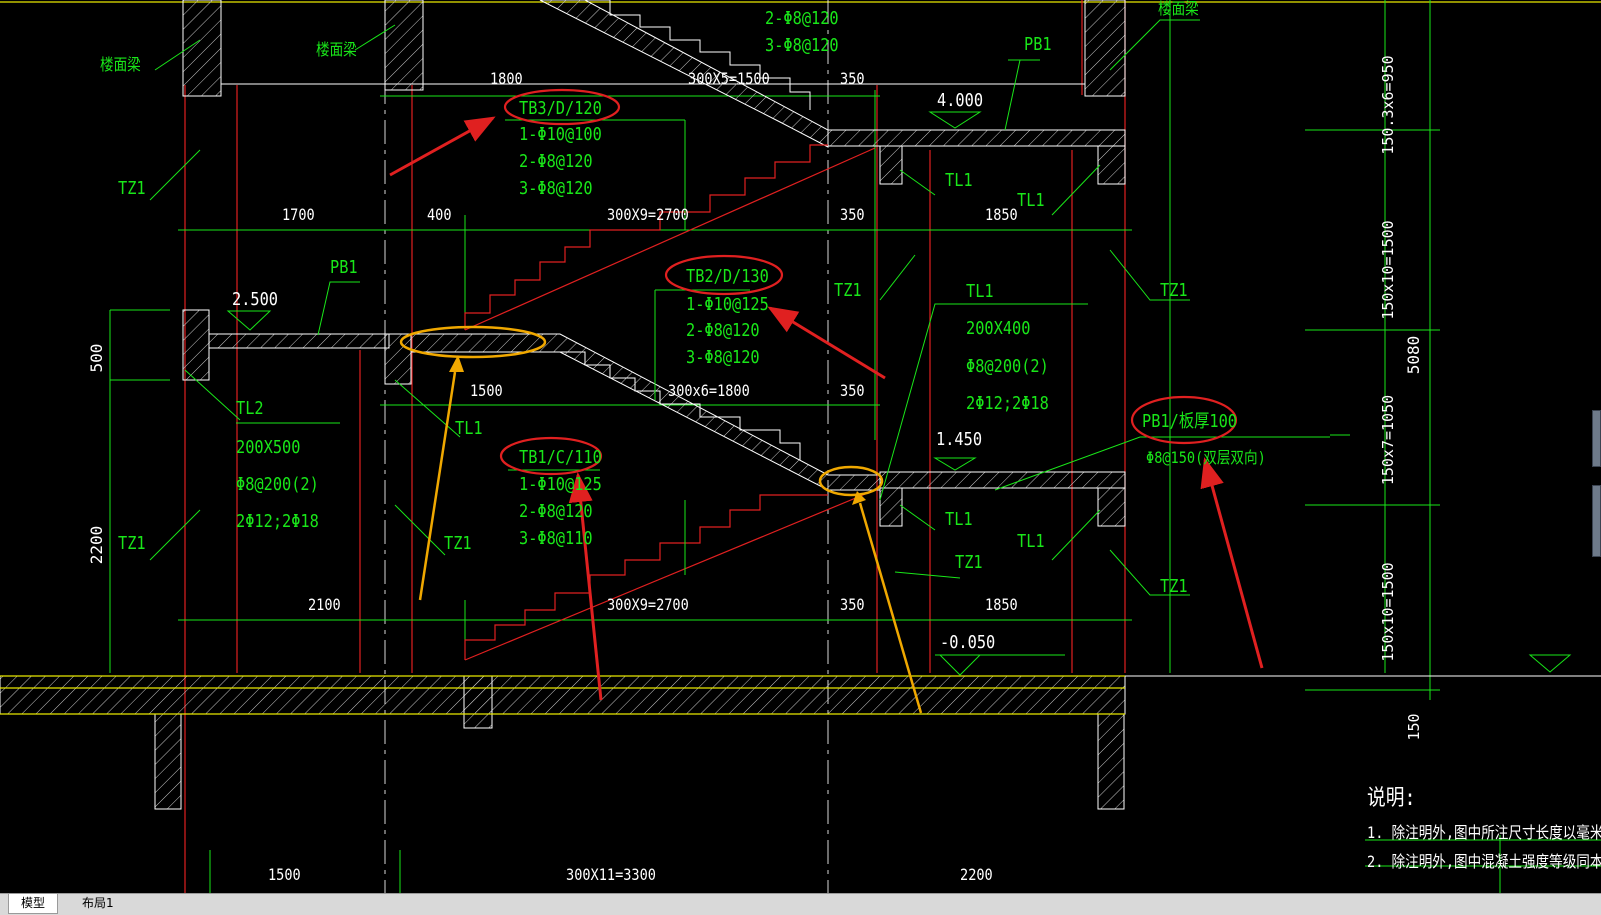 Image resolution: width=1601 pixels, height=915 pixels. Describe the element at coordinates (802, 45) in the screenshot. I see `label-a2: 3-Φ8@120` at that location.